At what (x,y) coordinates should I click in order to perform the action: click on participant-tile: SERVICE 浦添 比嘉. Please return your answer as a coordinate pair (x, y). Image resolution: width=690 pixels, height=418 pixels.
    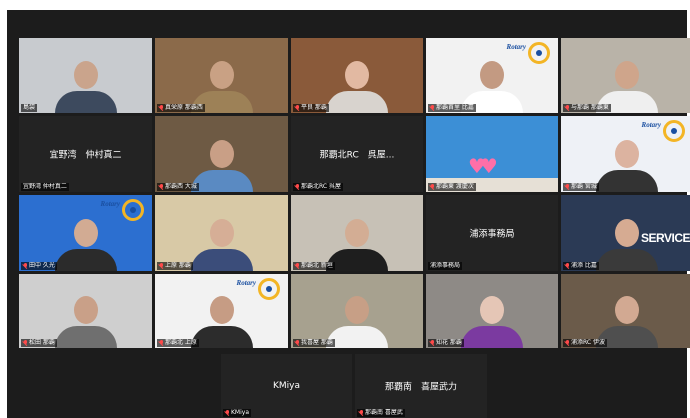
    Looking at the image, I should click on (625, 233).